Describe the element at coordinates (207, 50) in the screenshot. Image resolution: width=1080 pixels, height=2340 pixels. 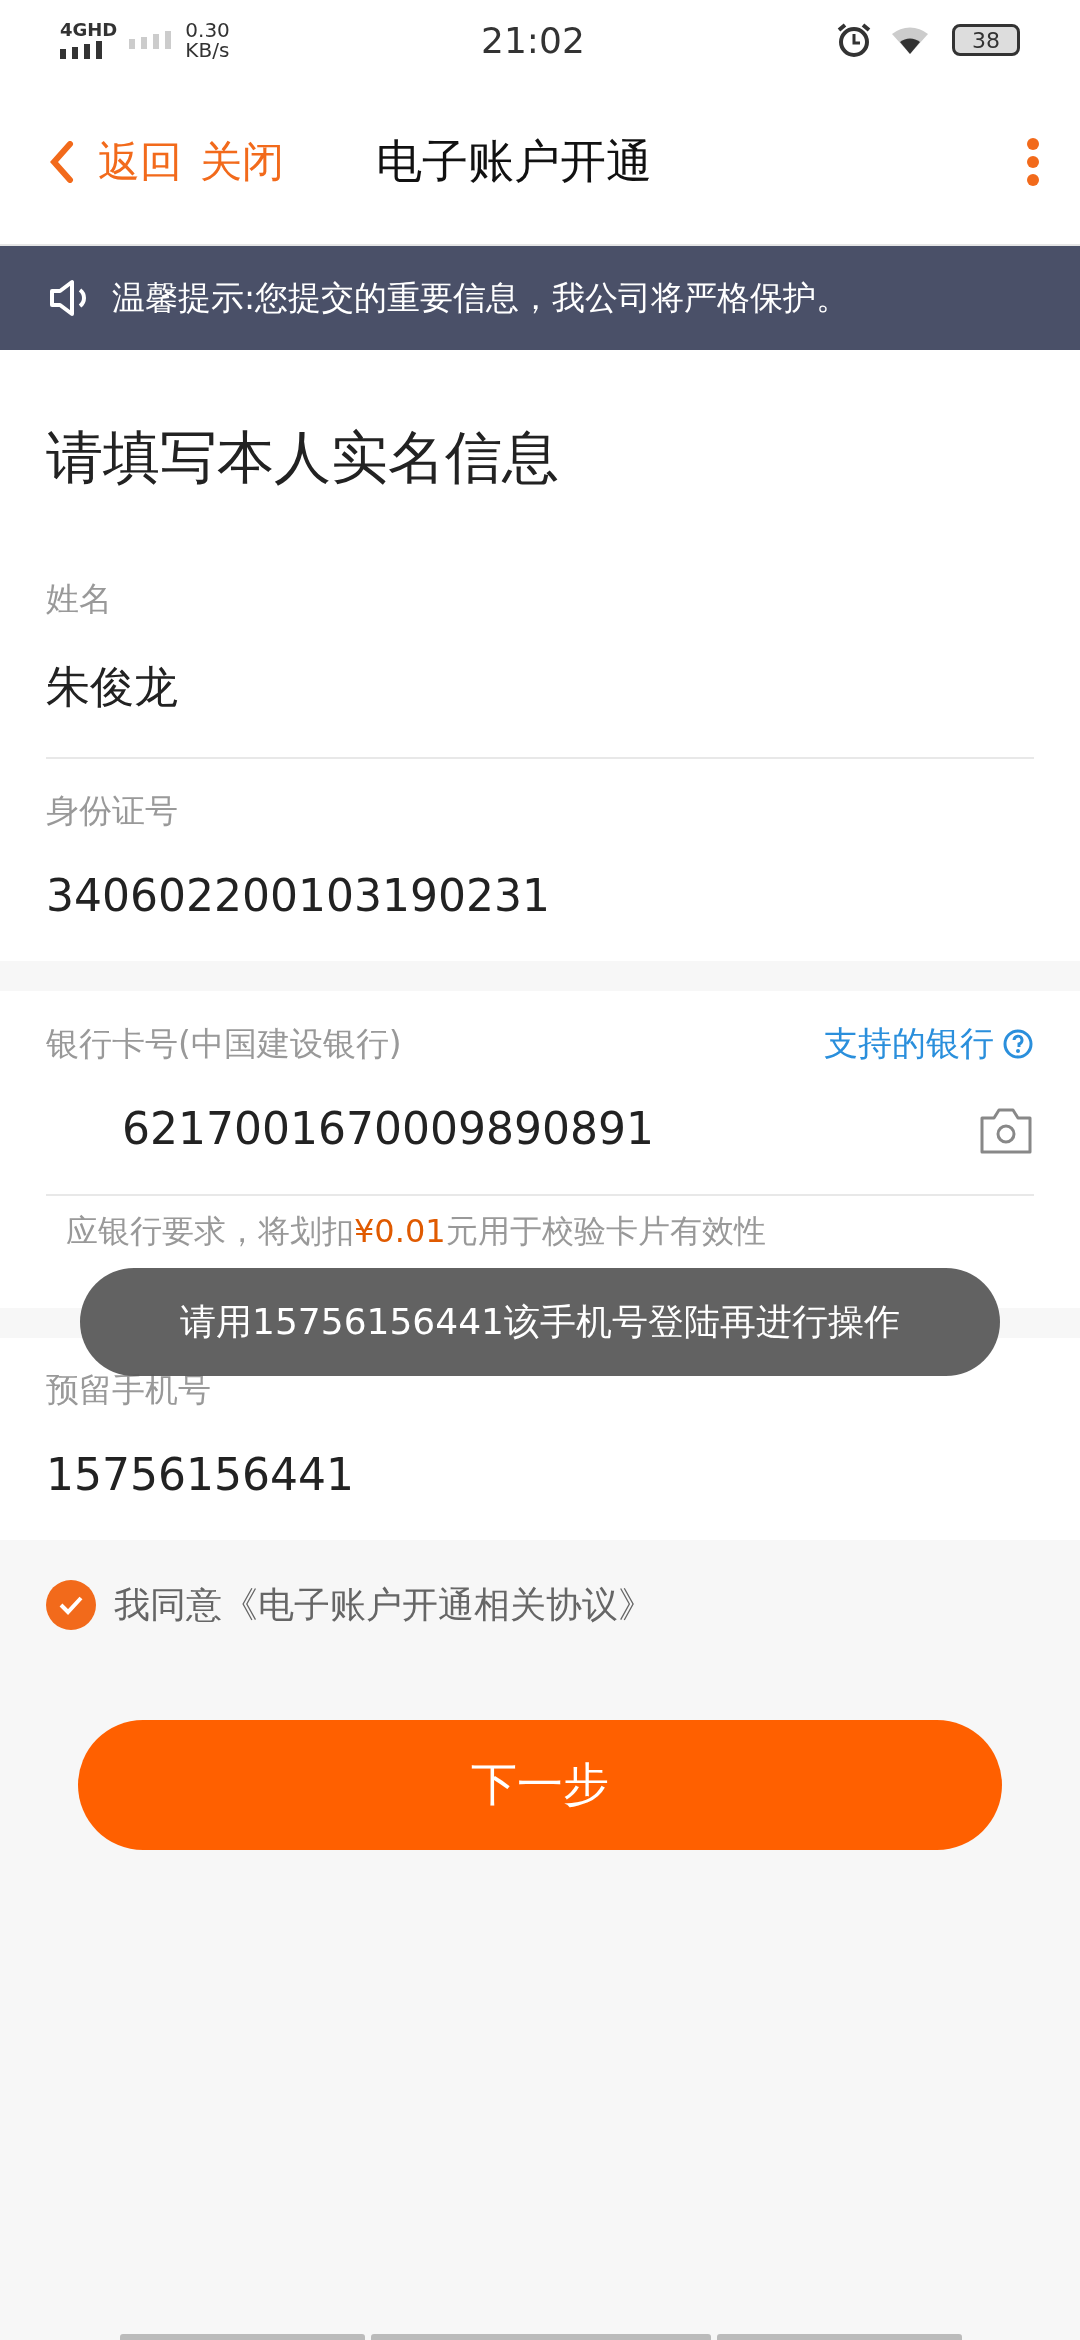
I see `speed-unit: KB/s` at that location.